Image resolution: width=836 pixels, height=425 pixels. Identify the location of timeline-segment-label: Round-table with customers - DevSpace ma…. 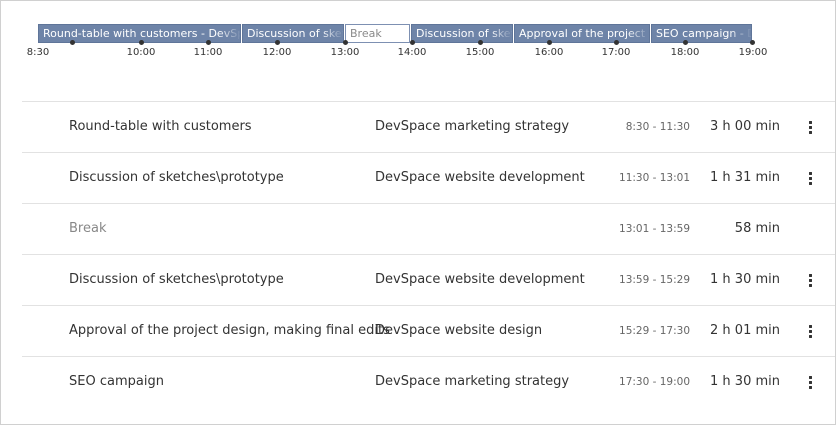
(141, 33).